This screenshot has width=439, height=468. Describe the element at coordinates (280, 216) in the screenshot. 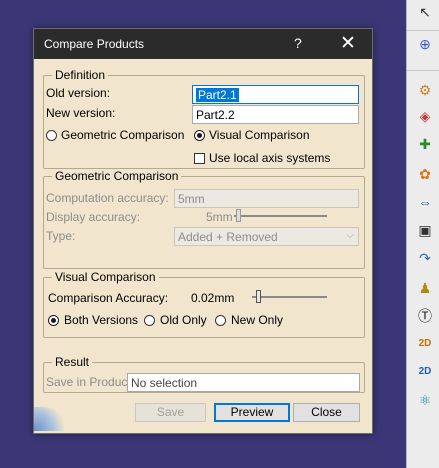

I see `display-accuracy-slider-track` at that location.